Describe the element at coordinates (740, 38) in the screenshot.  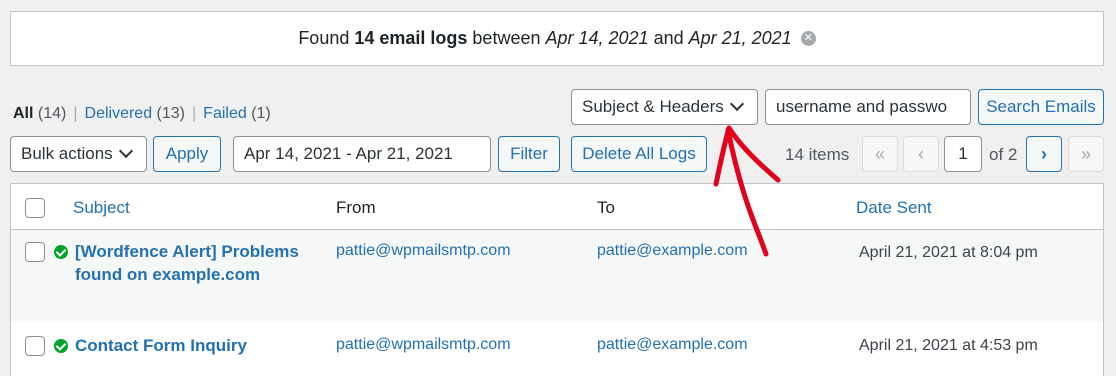
I see `notice-date-to: Apr 21, 2021` at that location.